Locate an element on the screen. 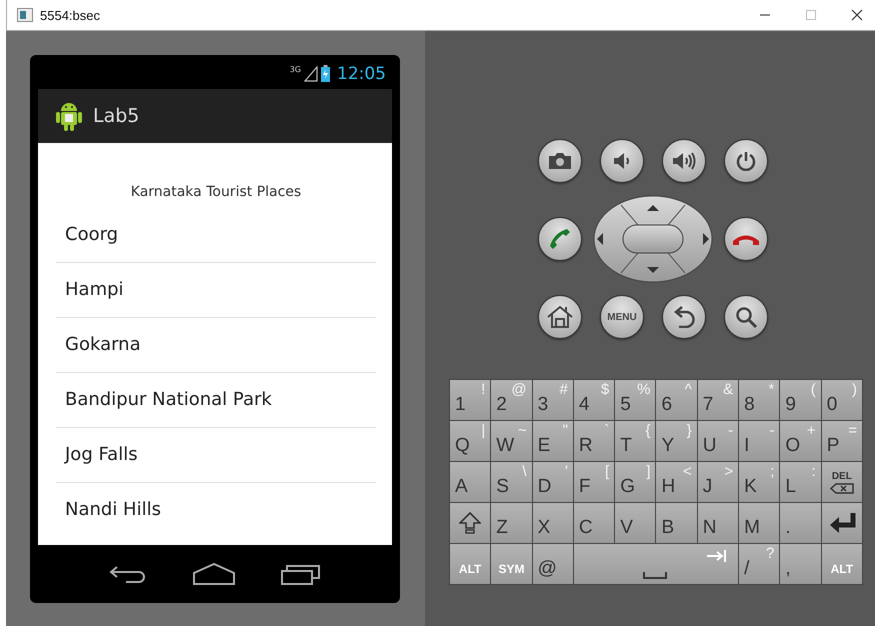 Image resolution: width=875 pixels, height=626 pixels. keyboard-key: U - is located at coordinates (718, 441).